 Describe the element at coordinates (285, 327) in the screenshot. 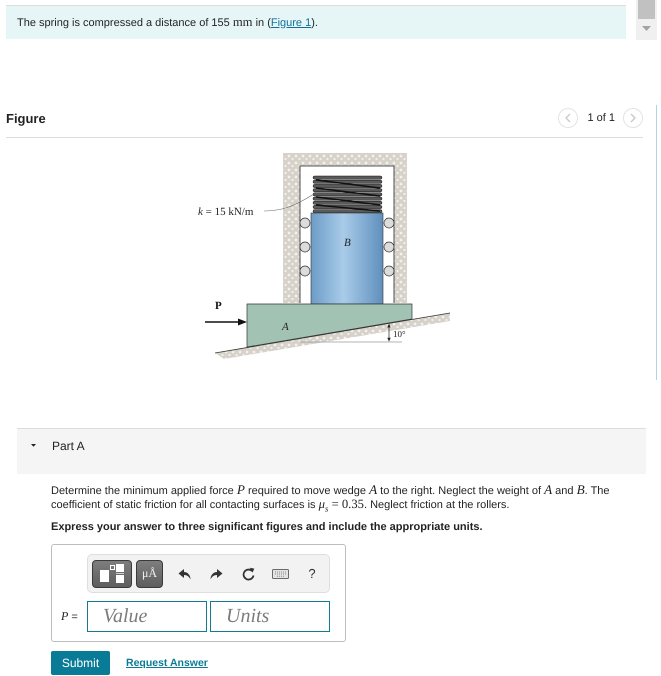

I see `wedge-label: A` at that location.